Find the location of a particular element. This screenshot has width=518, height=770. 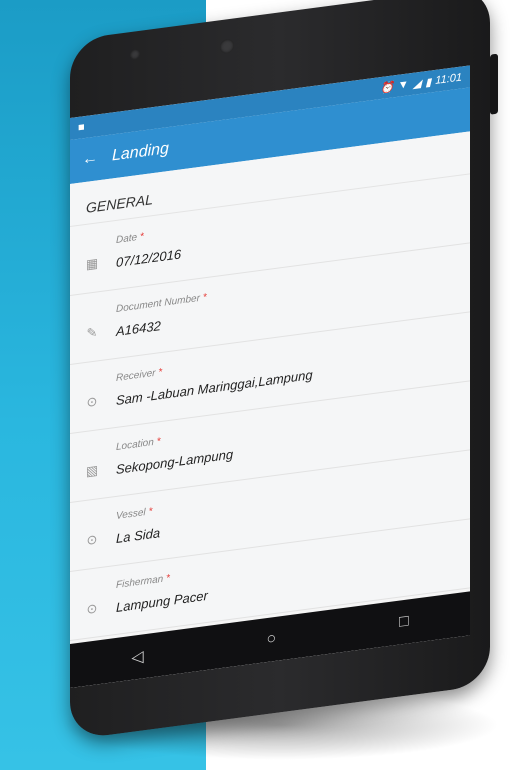

field-value: A16432 is located at coordinates (138, 328).